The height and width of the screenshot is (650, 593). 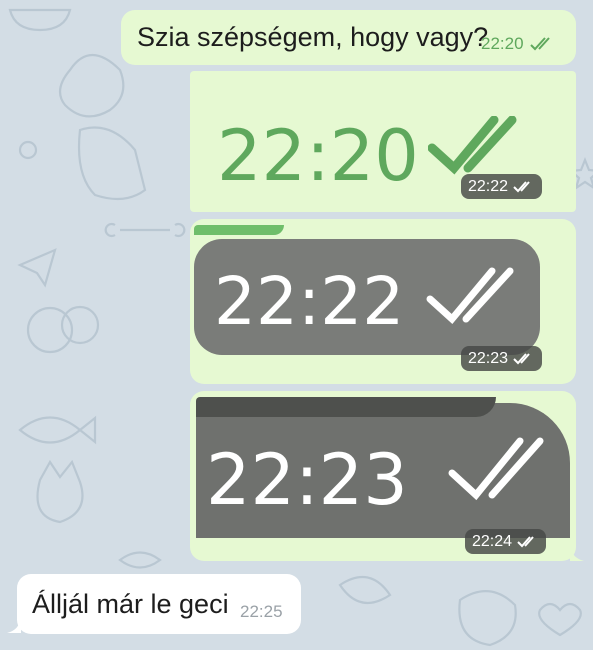 What do you see at coordinates (318, 156) in the screenshot?
I see `image-time-text: 22:20` at bounding box center [318, 156].